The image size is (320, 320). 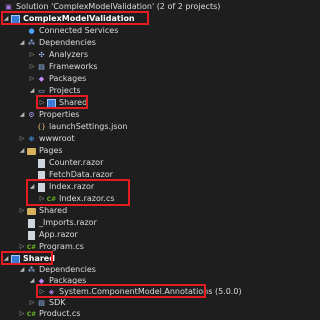 I want to click on tree-item-analyzers: ▷ ✣ Analyzers, so click(x=58, y=55).